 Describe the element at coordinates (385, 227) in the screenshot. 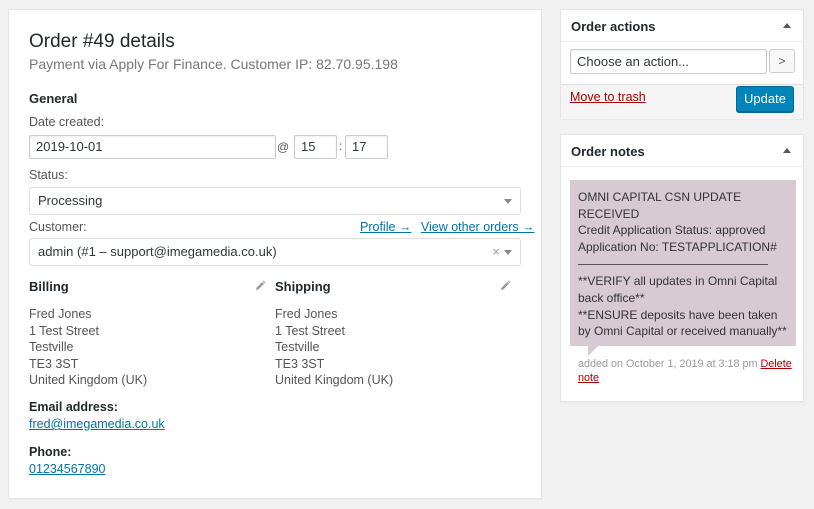

I see `profile-link: Profile →` at that location.